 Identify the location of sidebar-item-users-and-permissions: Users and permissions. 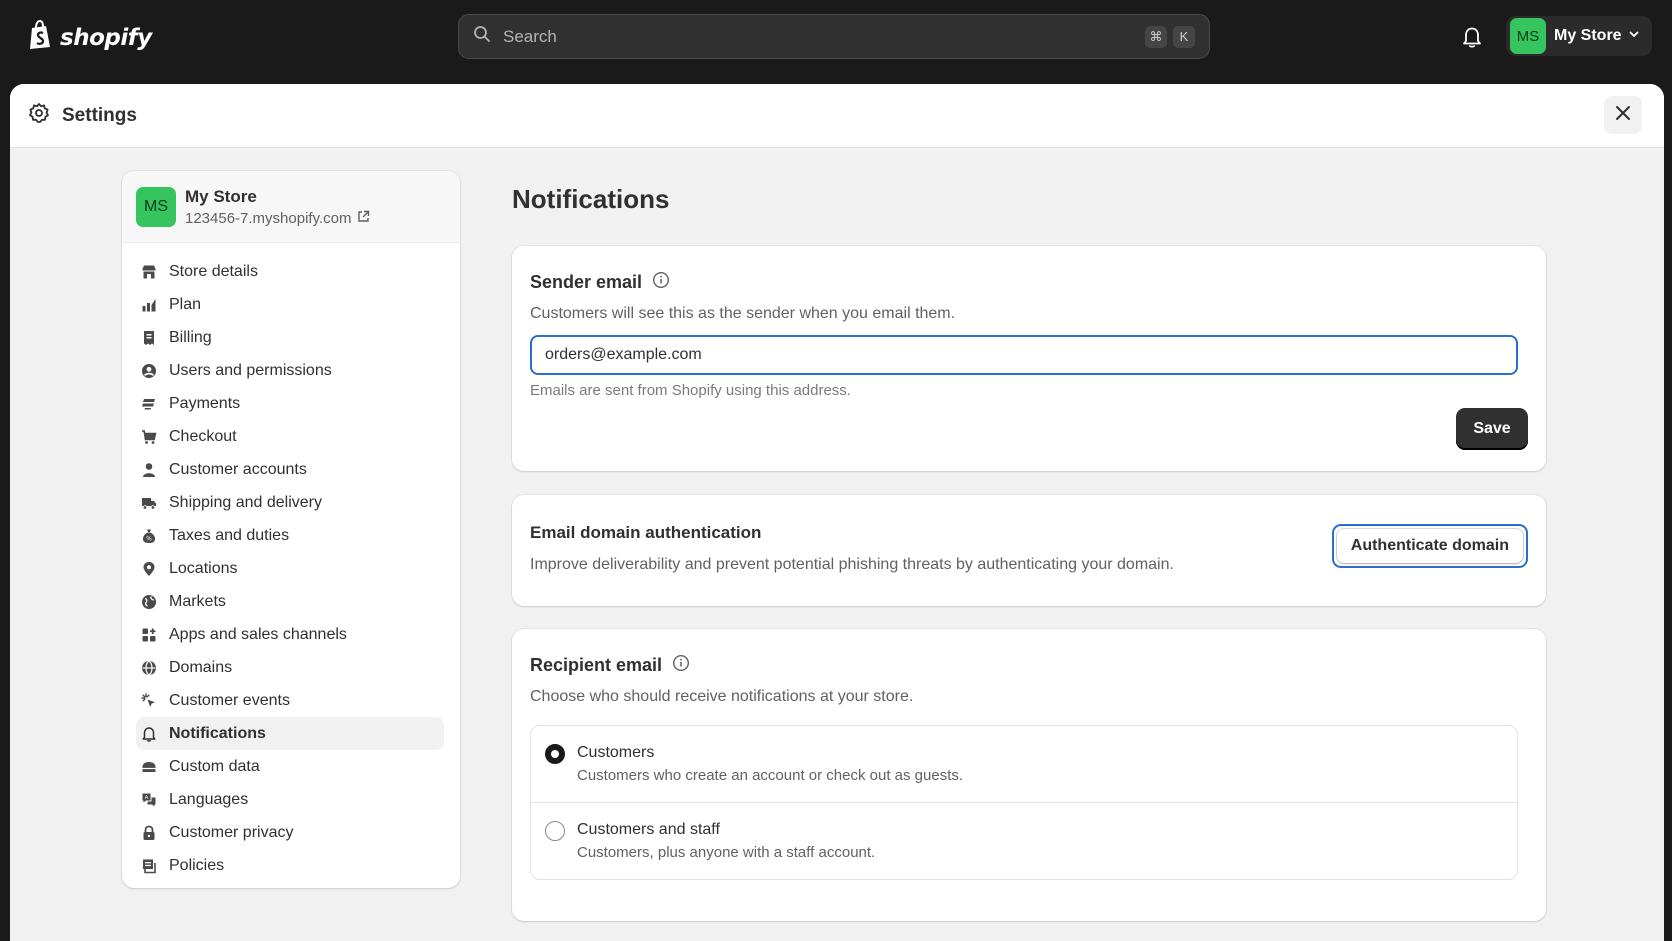
(290, 370).